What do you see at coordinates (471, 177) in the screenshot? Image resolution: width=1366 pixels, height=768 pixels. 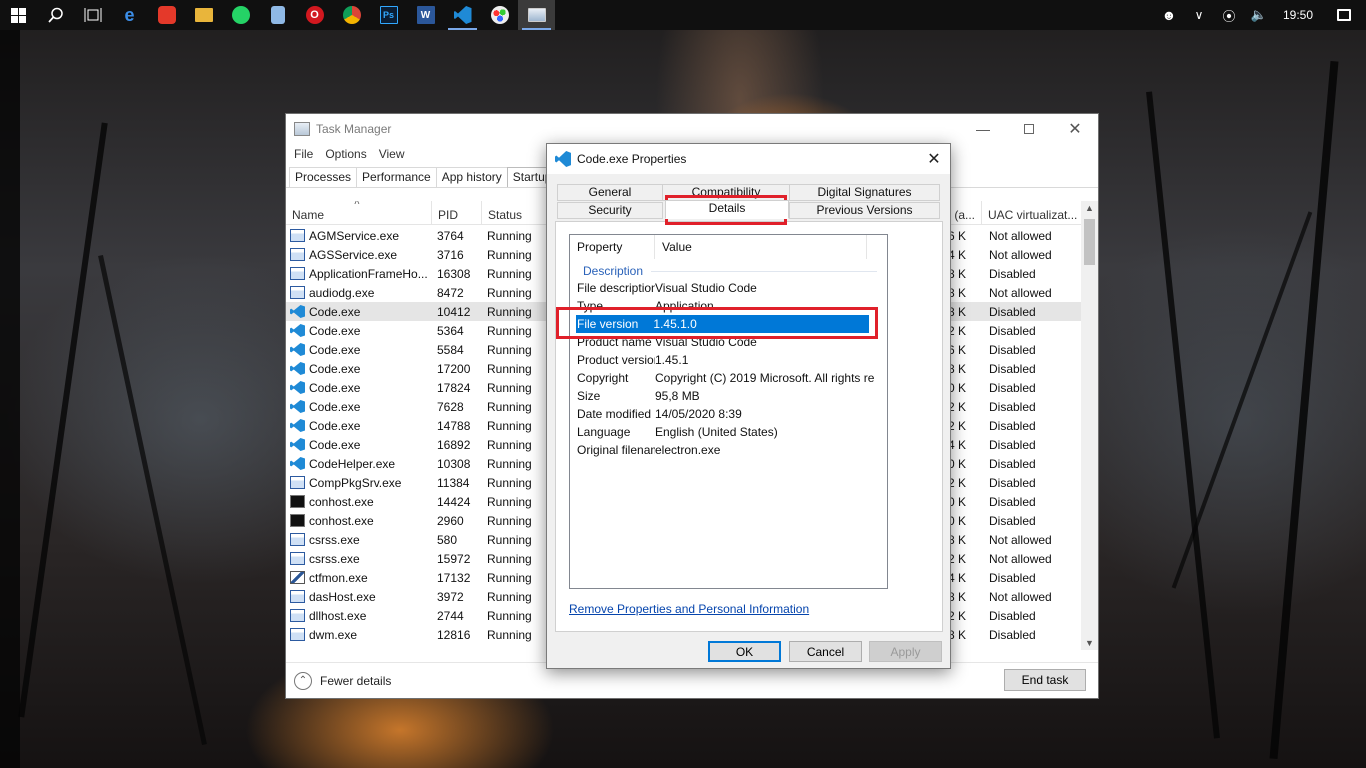 I see `tab-app-history: App history` at bounding box center [471, 177].